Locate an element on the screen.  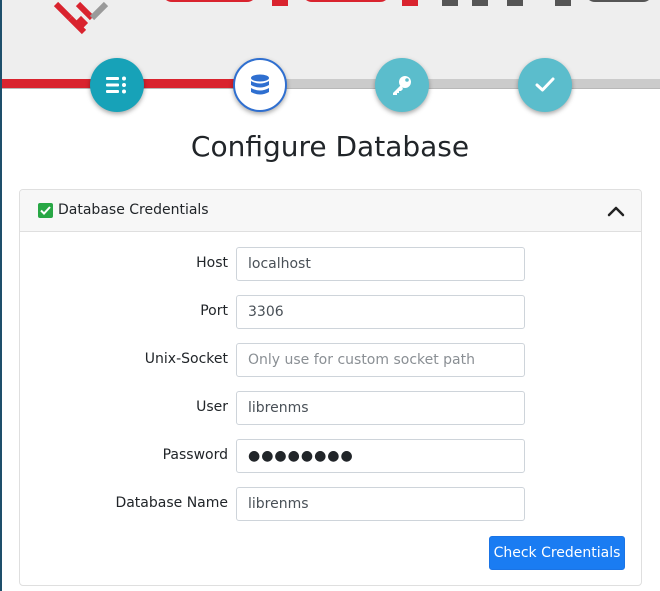
step-finish is located at coordinates (545, 85).